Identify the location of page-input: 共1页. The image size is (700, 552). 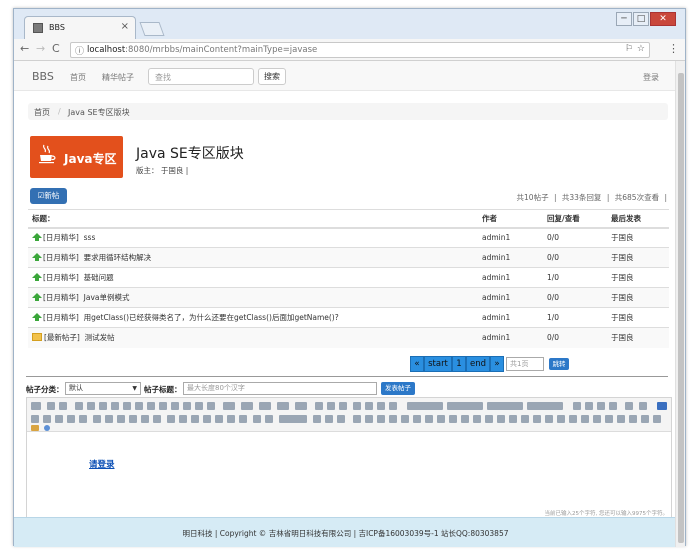
(525, 364).